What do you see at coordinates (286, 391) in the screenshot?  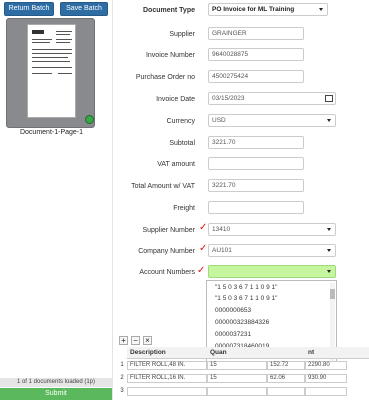 I see `price-cell` at bounding box center [286, 391].